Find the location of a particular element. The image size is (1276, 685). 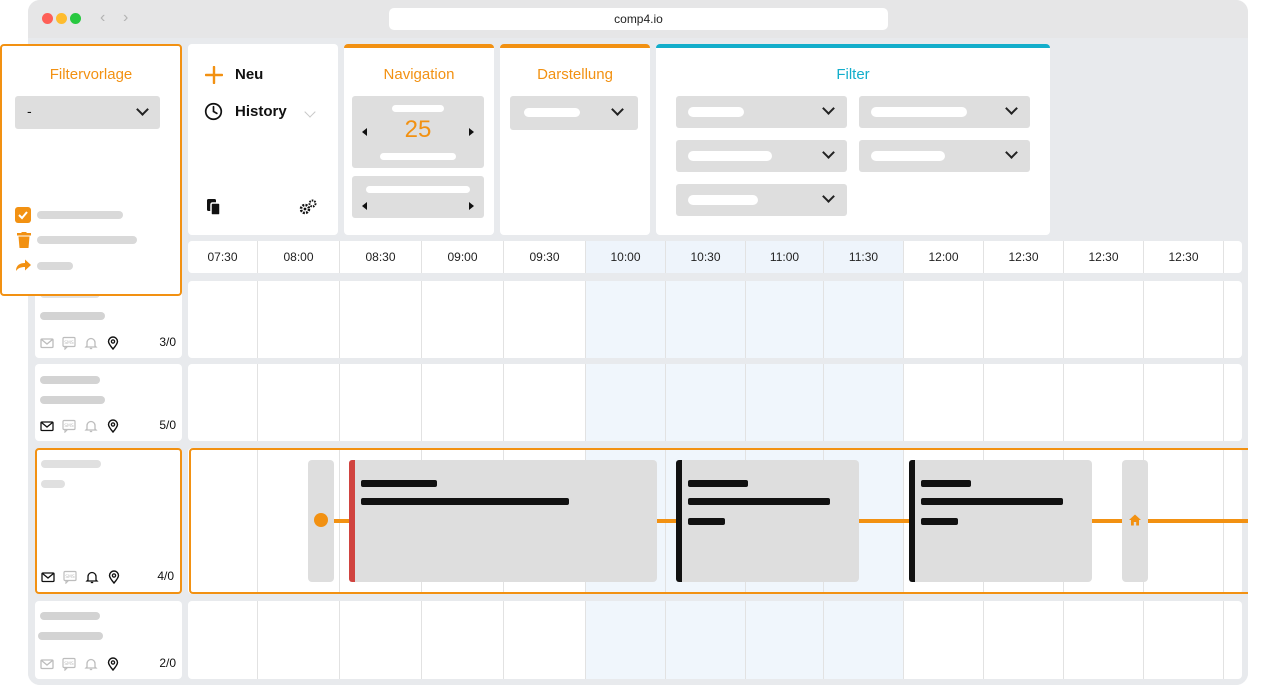

history-button: History is located at coordinates (261, 111).